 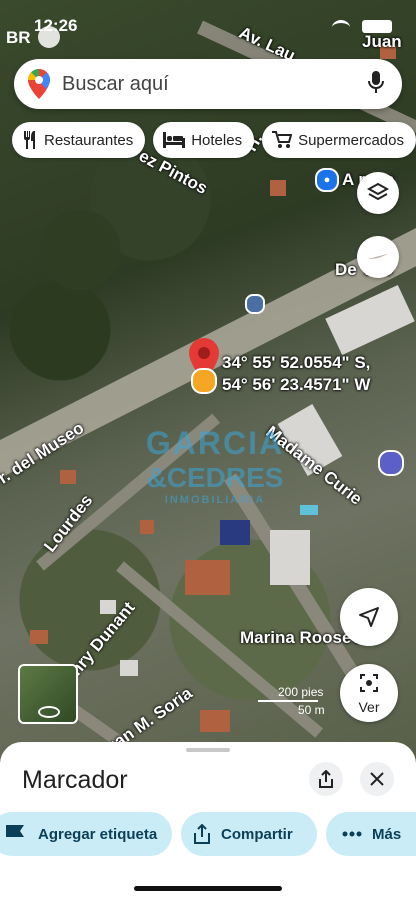 What do you see at coordinates (293, 702) in the screenshot?
I see `scale-bar: 200 pies 50 m` at bounding box center [293, 702].